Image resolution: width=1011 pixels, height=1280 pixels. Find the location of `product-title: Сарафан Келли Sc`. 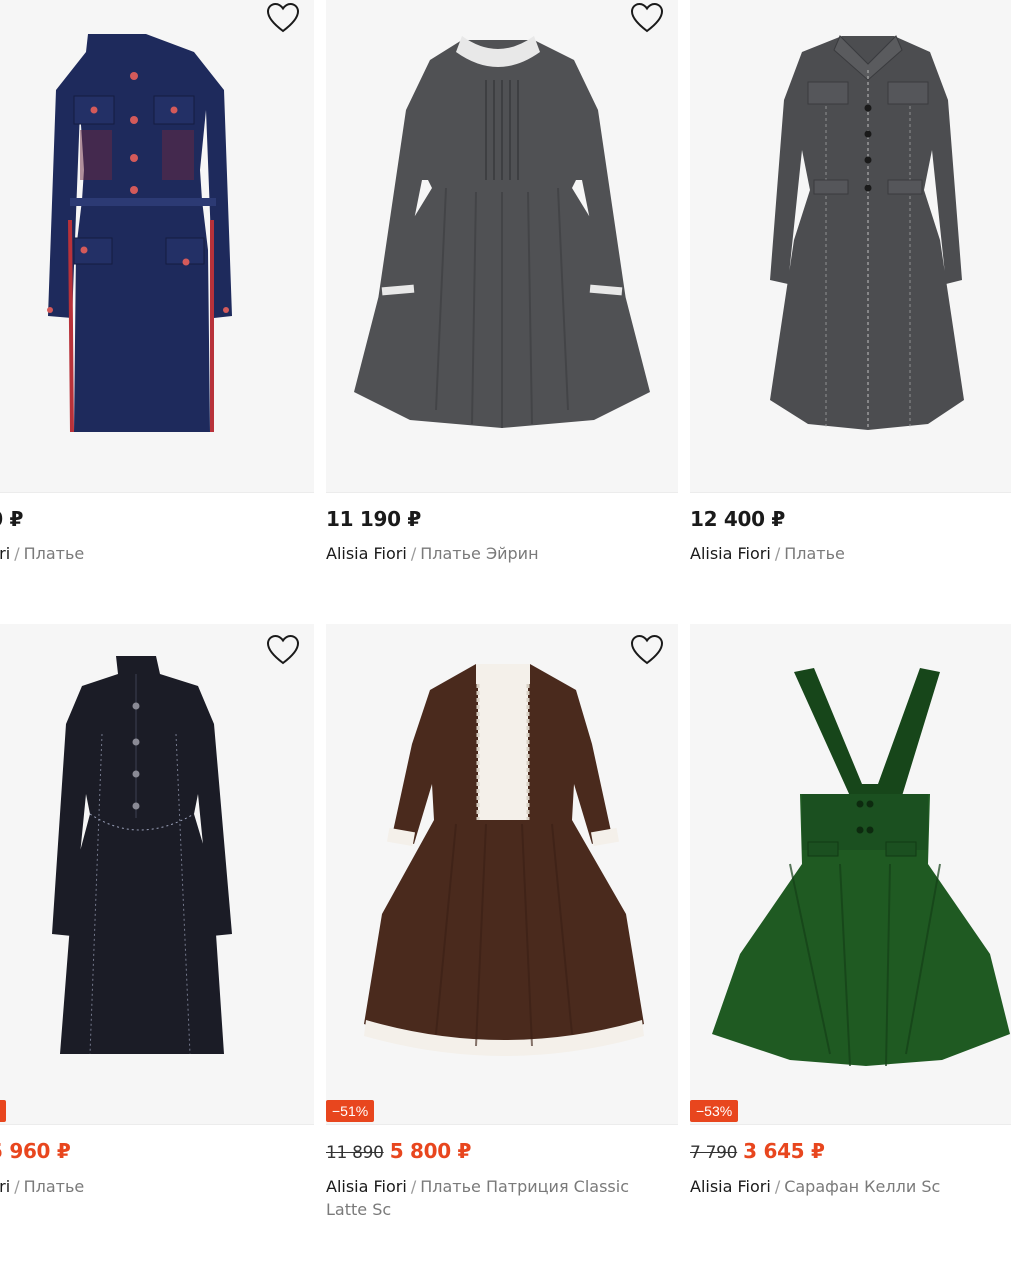

product-title: Сарафан Келли Sc is located at coordinates (862, 1186).